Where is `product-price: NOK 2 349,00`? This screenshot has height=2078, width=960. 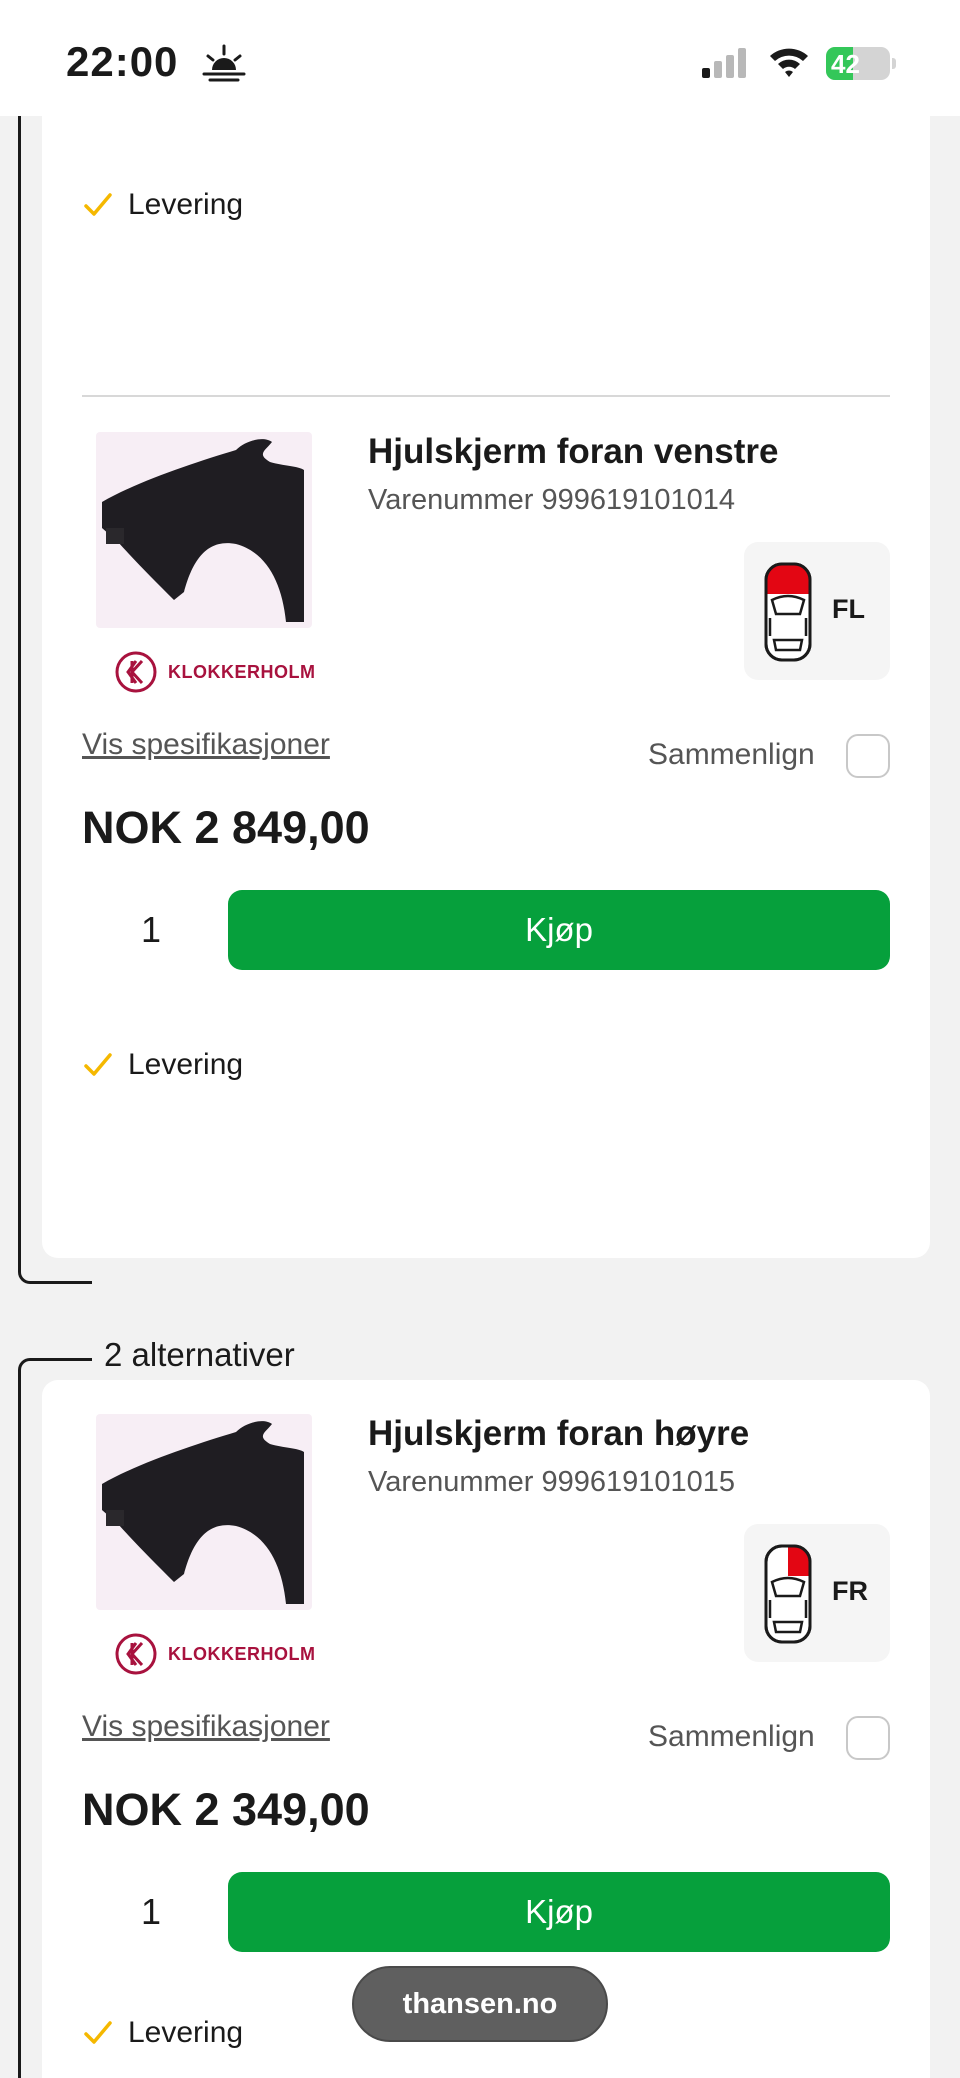 product-price: NOK 2 349,00 is located at coordinates (226, 1809).